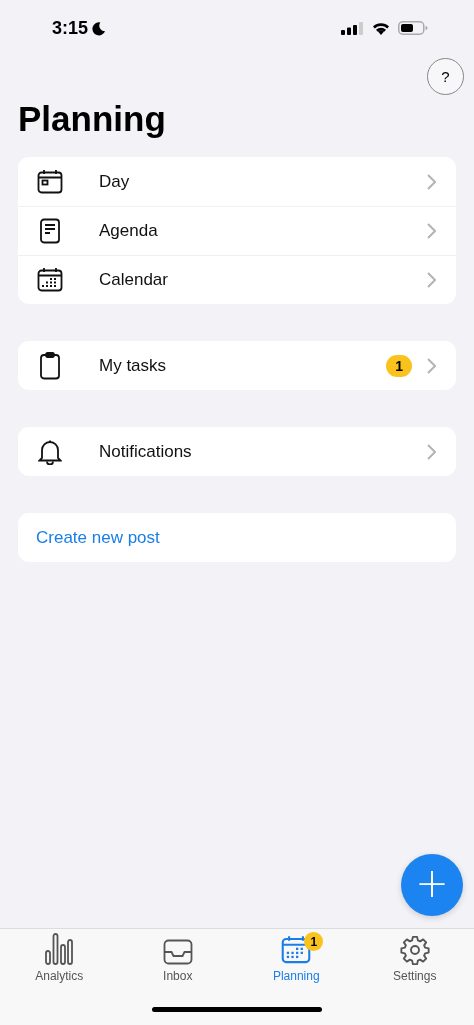 The height and width of the screenshot is (1025, 474). I want to click on menu-item: Notifications, so click(237, 451).